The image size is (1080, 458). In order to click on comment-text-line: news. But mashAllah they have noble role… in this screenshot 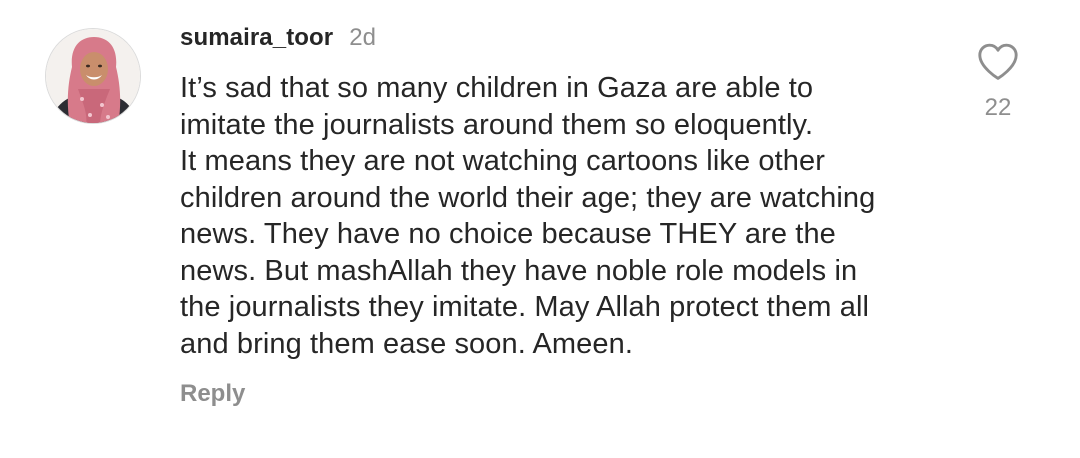, I will do `click(519, 270)`.